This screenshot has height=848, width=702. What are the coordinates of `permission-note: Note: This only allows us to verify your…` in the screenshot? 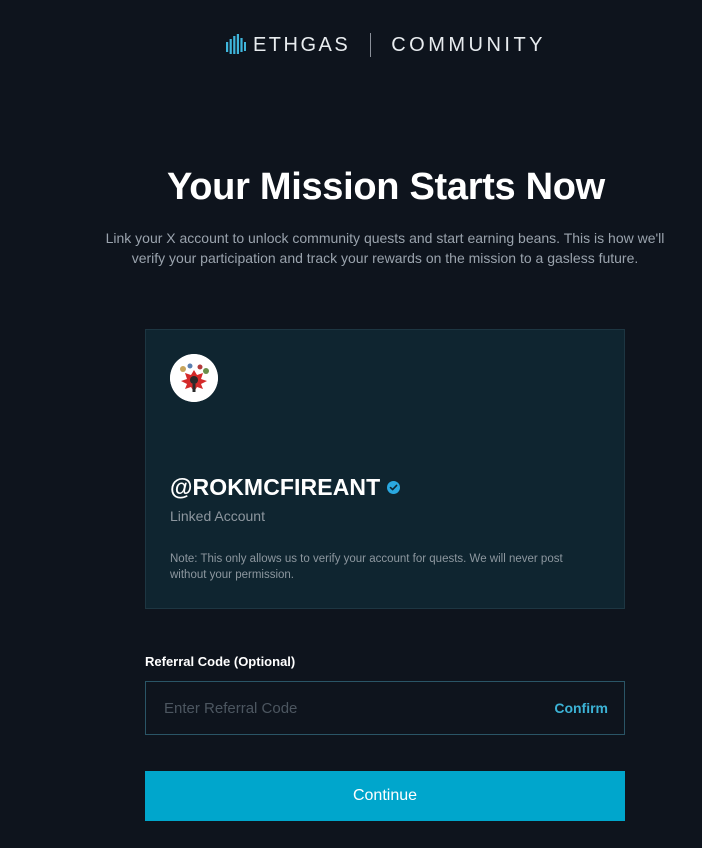 It's located at (366, 567).